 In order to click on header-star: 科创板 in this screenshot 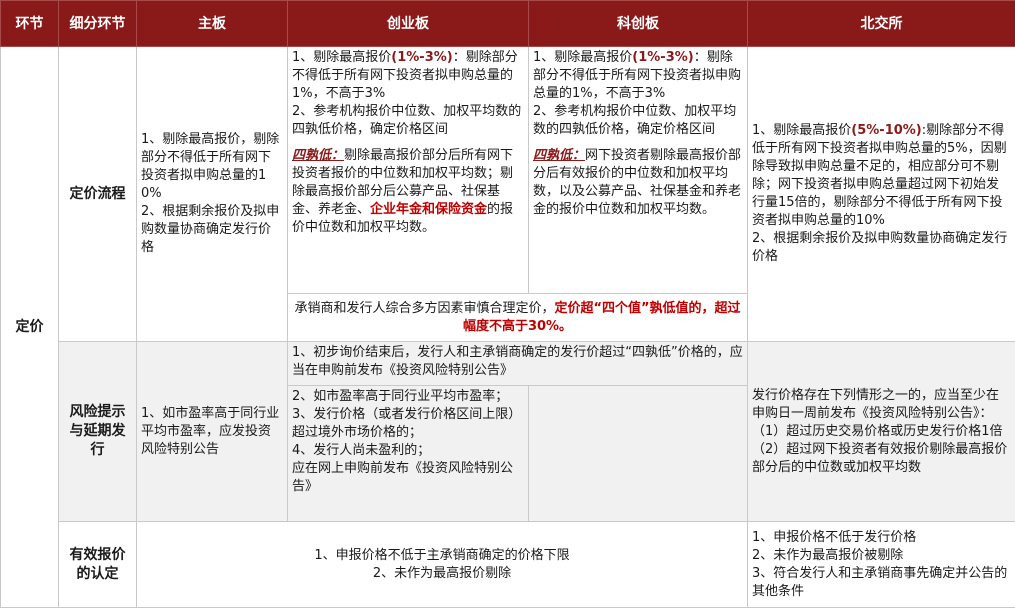, I will do `click(638, 23)`.